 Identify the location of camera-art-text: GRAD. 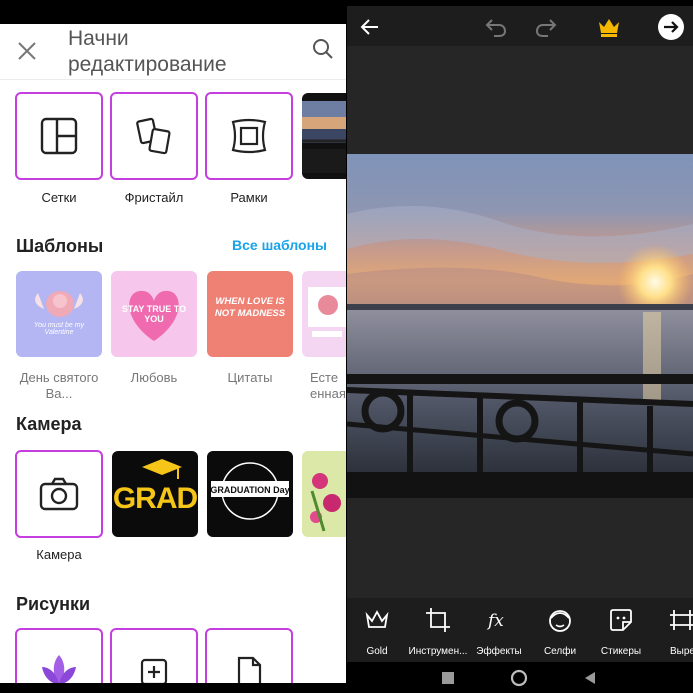
(155, 498).